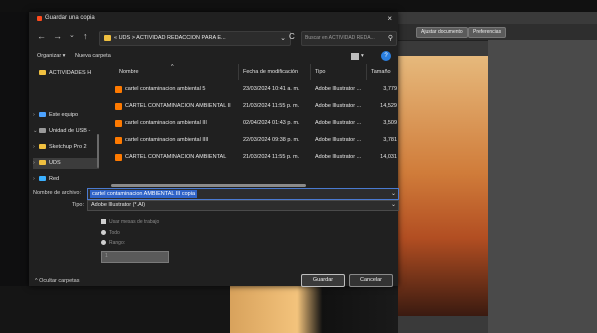  I want to click on recent-locations-chevron-icon: ⌄, so click(72, 36).